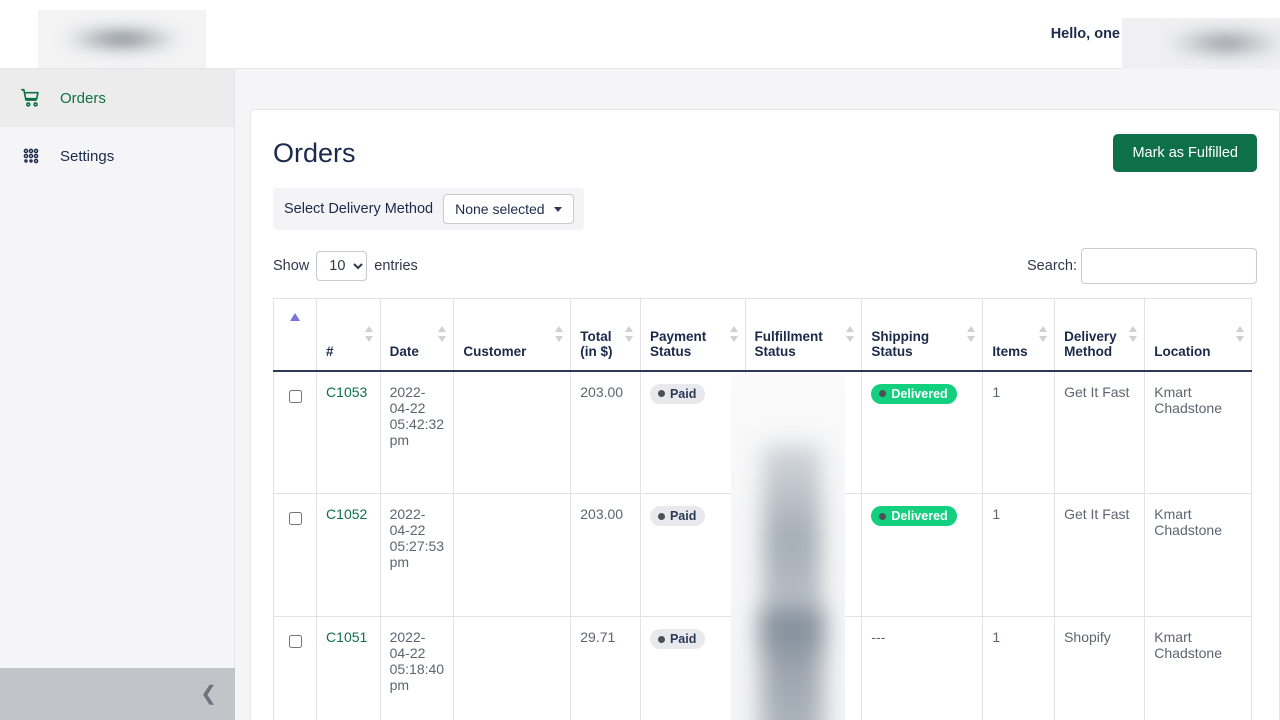  I want to click on mark-as-fulfilled-button: Mark as Fulfilled, so click(1185, 153).